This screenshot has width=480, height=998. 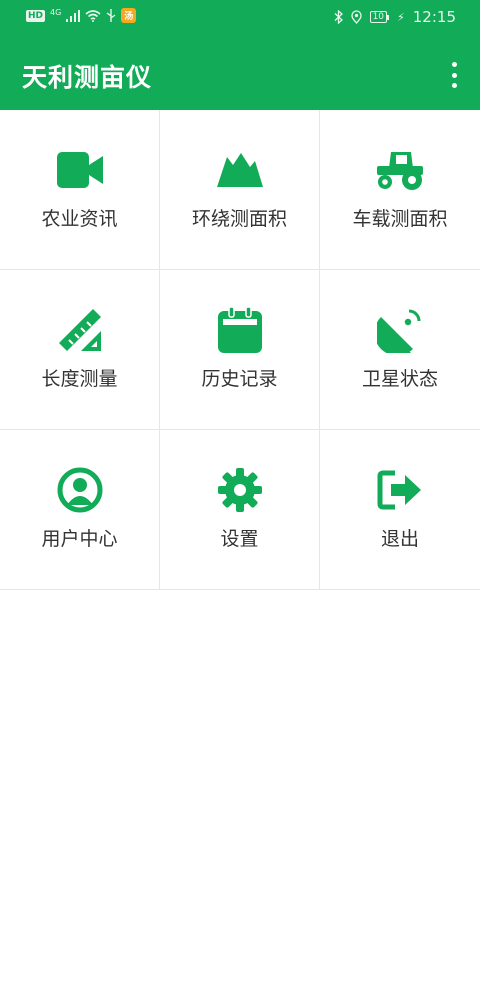 I want to click on gear-icon, so click(x=240, y=490).